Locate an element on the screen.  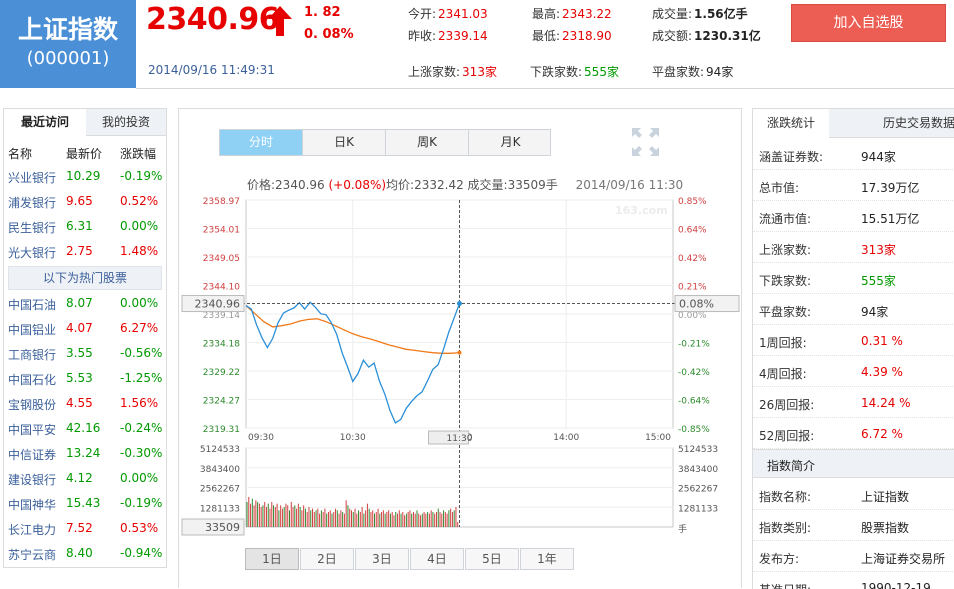
stat-label: 总市值: is located at coordinates (779, 188).